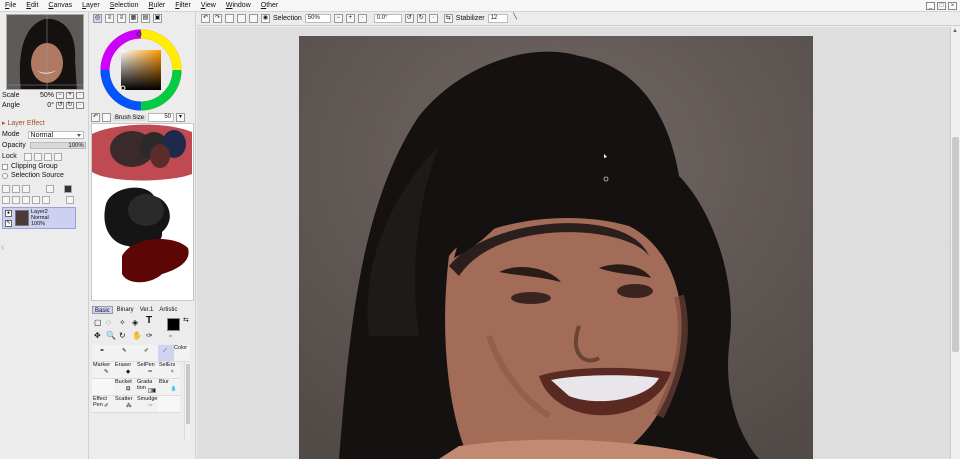  Describe the element at coordinates (187, 401) in the screenshot. I see `tool-list-scrollbar` at that location.